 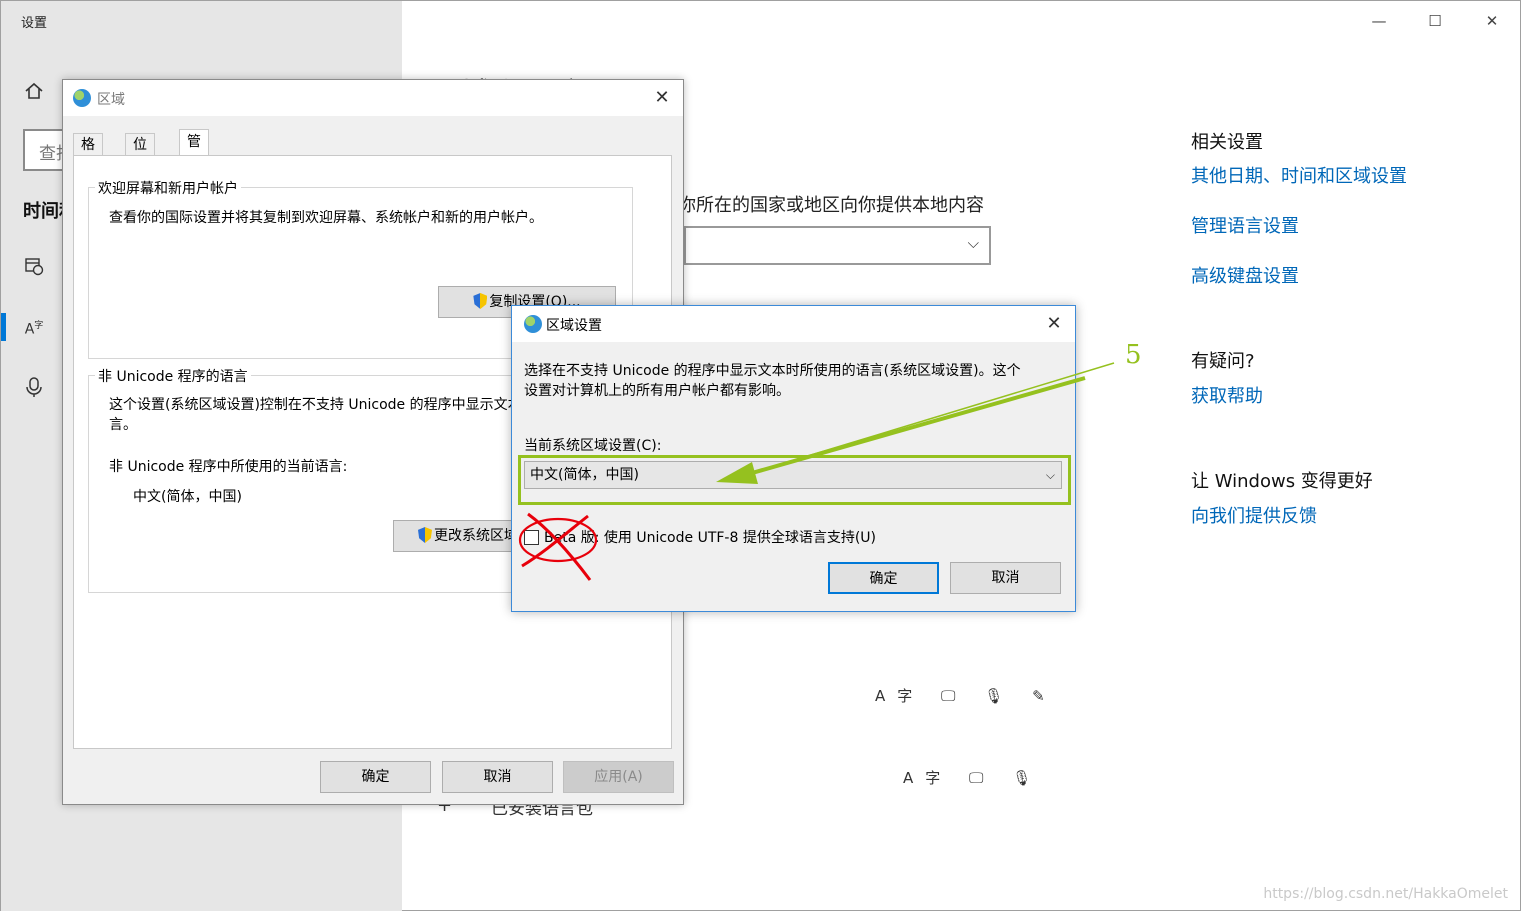 I want to click on other-datetime-region-link: 其他日期、时间和区域设置, so click(x=1299, y=175).